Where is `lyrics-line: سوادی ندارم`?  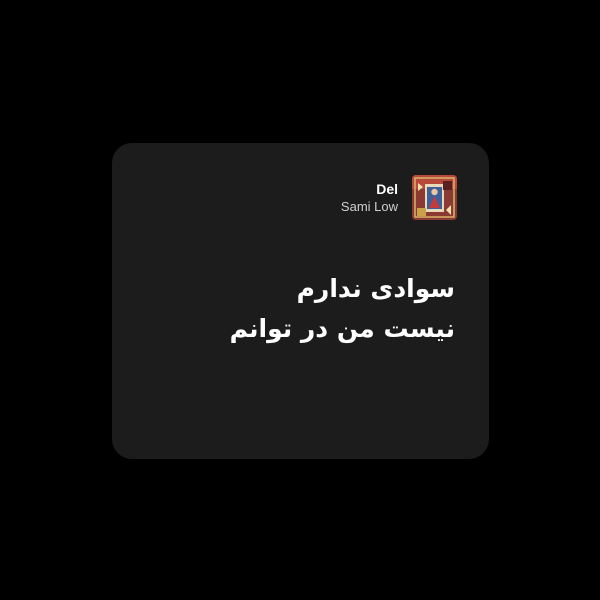 lyrics-line: سوادی ندارم is located at coordinates (375, 288).